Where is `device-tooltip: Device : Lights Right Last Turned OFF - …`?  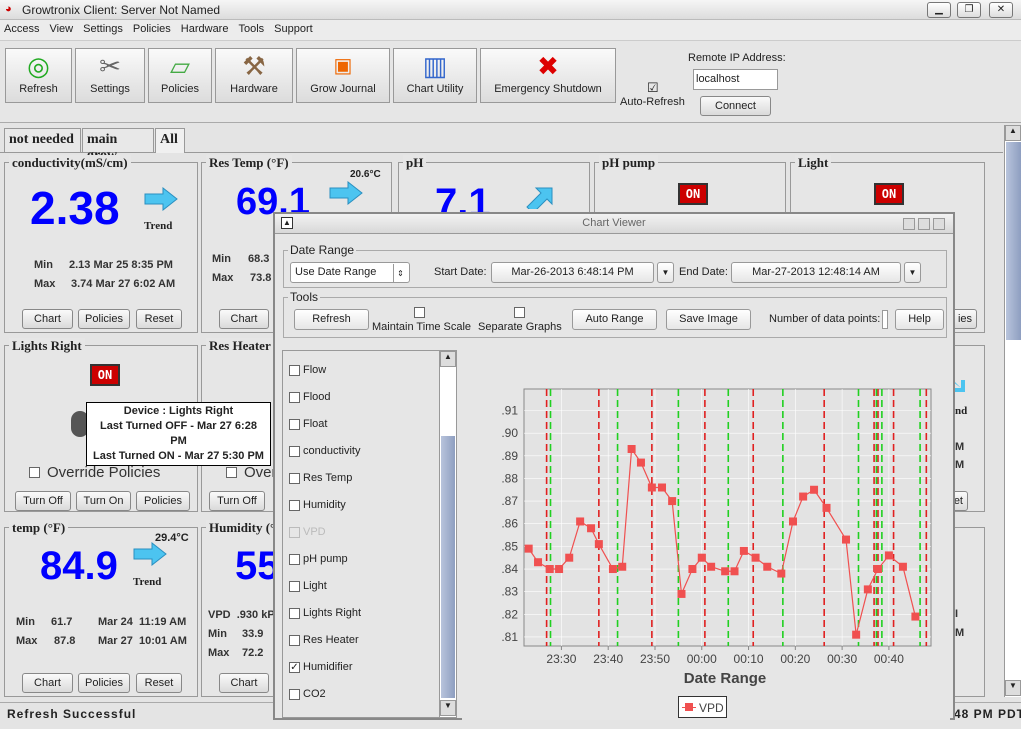
device-tooltip: Device : Lights Right Last Turned OFF - … is located at coordinates (178, 434).